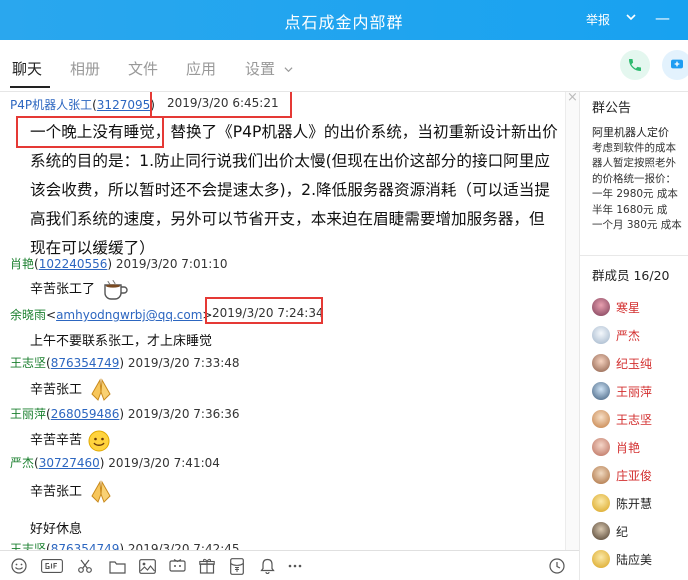  Describe the element at coordinates (572, 320) in the screenshot. I see `chat-scrollbar: ×` at that location.